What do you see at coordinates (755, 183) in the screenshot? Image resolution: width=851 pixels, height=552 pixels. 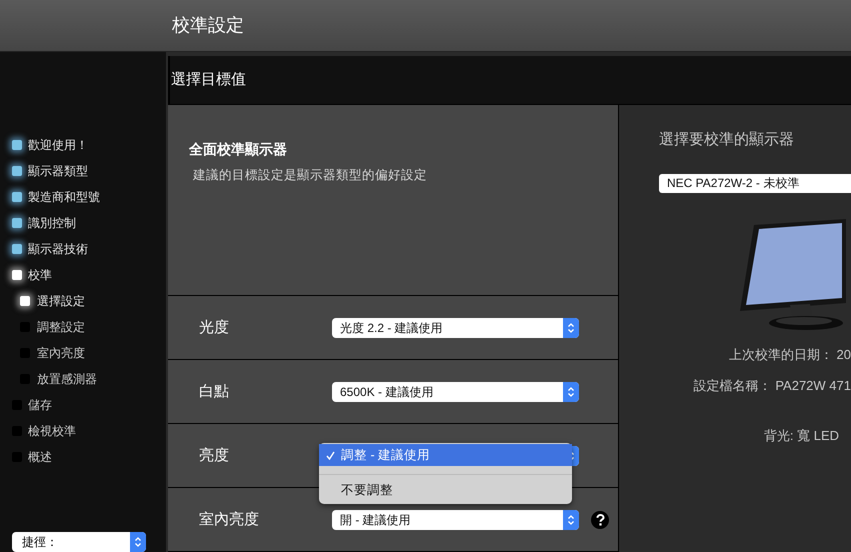 I see `display-dropdown: NEC PA272W-2 - 未校準` at bounding box center [755, 183].